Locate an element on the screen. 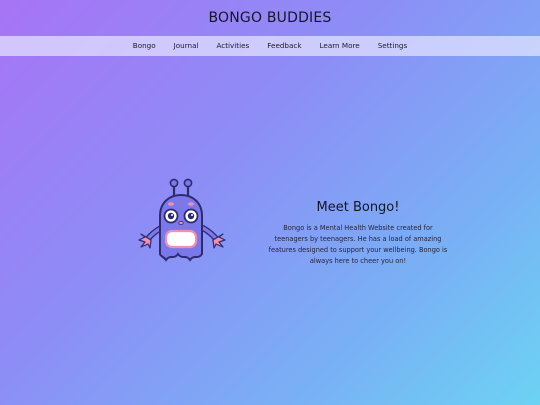  nav-link-feedback: Feedback is located at coordinates (284, 46).